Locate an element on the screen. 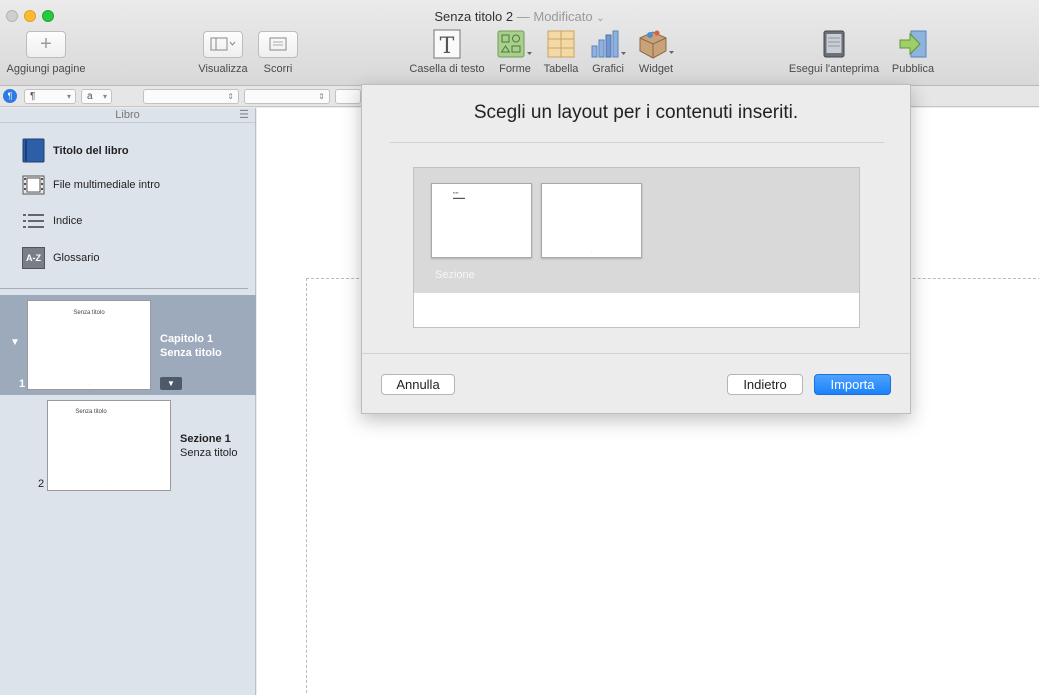 The width and height of the screenshot is (1039, 695). sidebar-item-label: Glossario is located at coordinates (76, 258).